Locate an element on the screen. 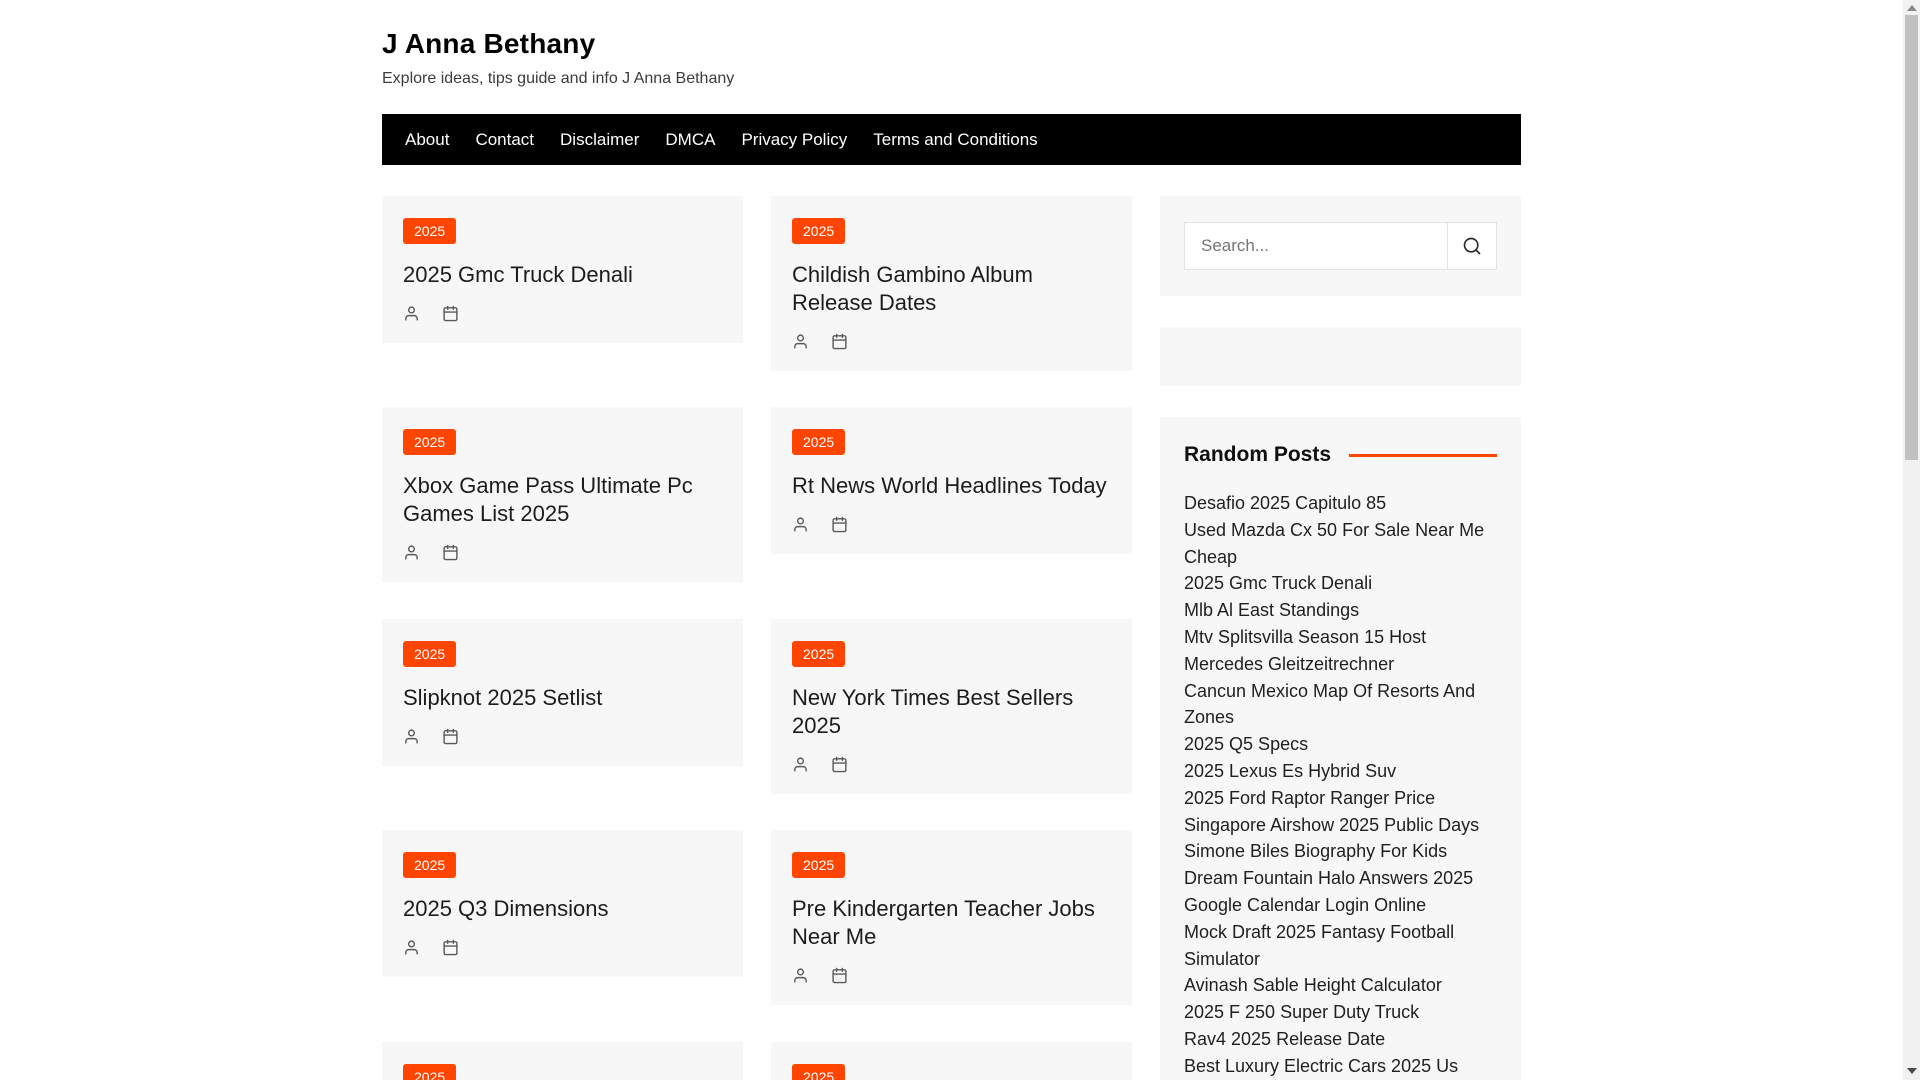  random-post-link: Best Luxury Electric Cars 2025 Us is located at coordinates (1321, 1066).